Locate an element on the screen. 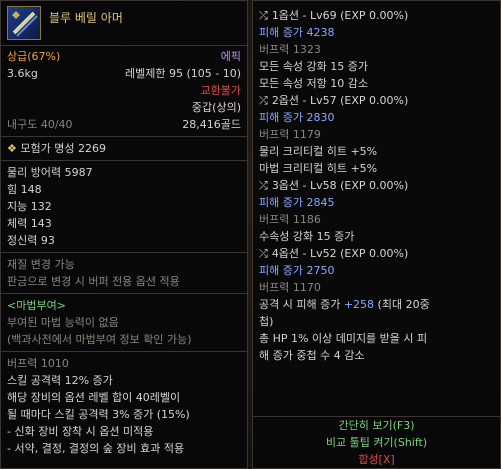  simple-view-button: 간단히 보기(F3) is located at coordinates (376, 425).